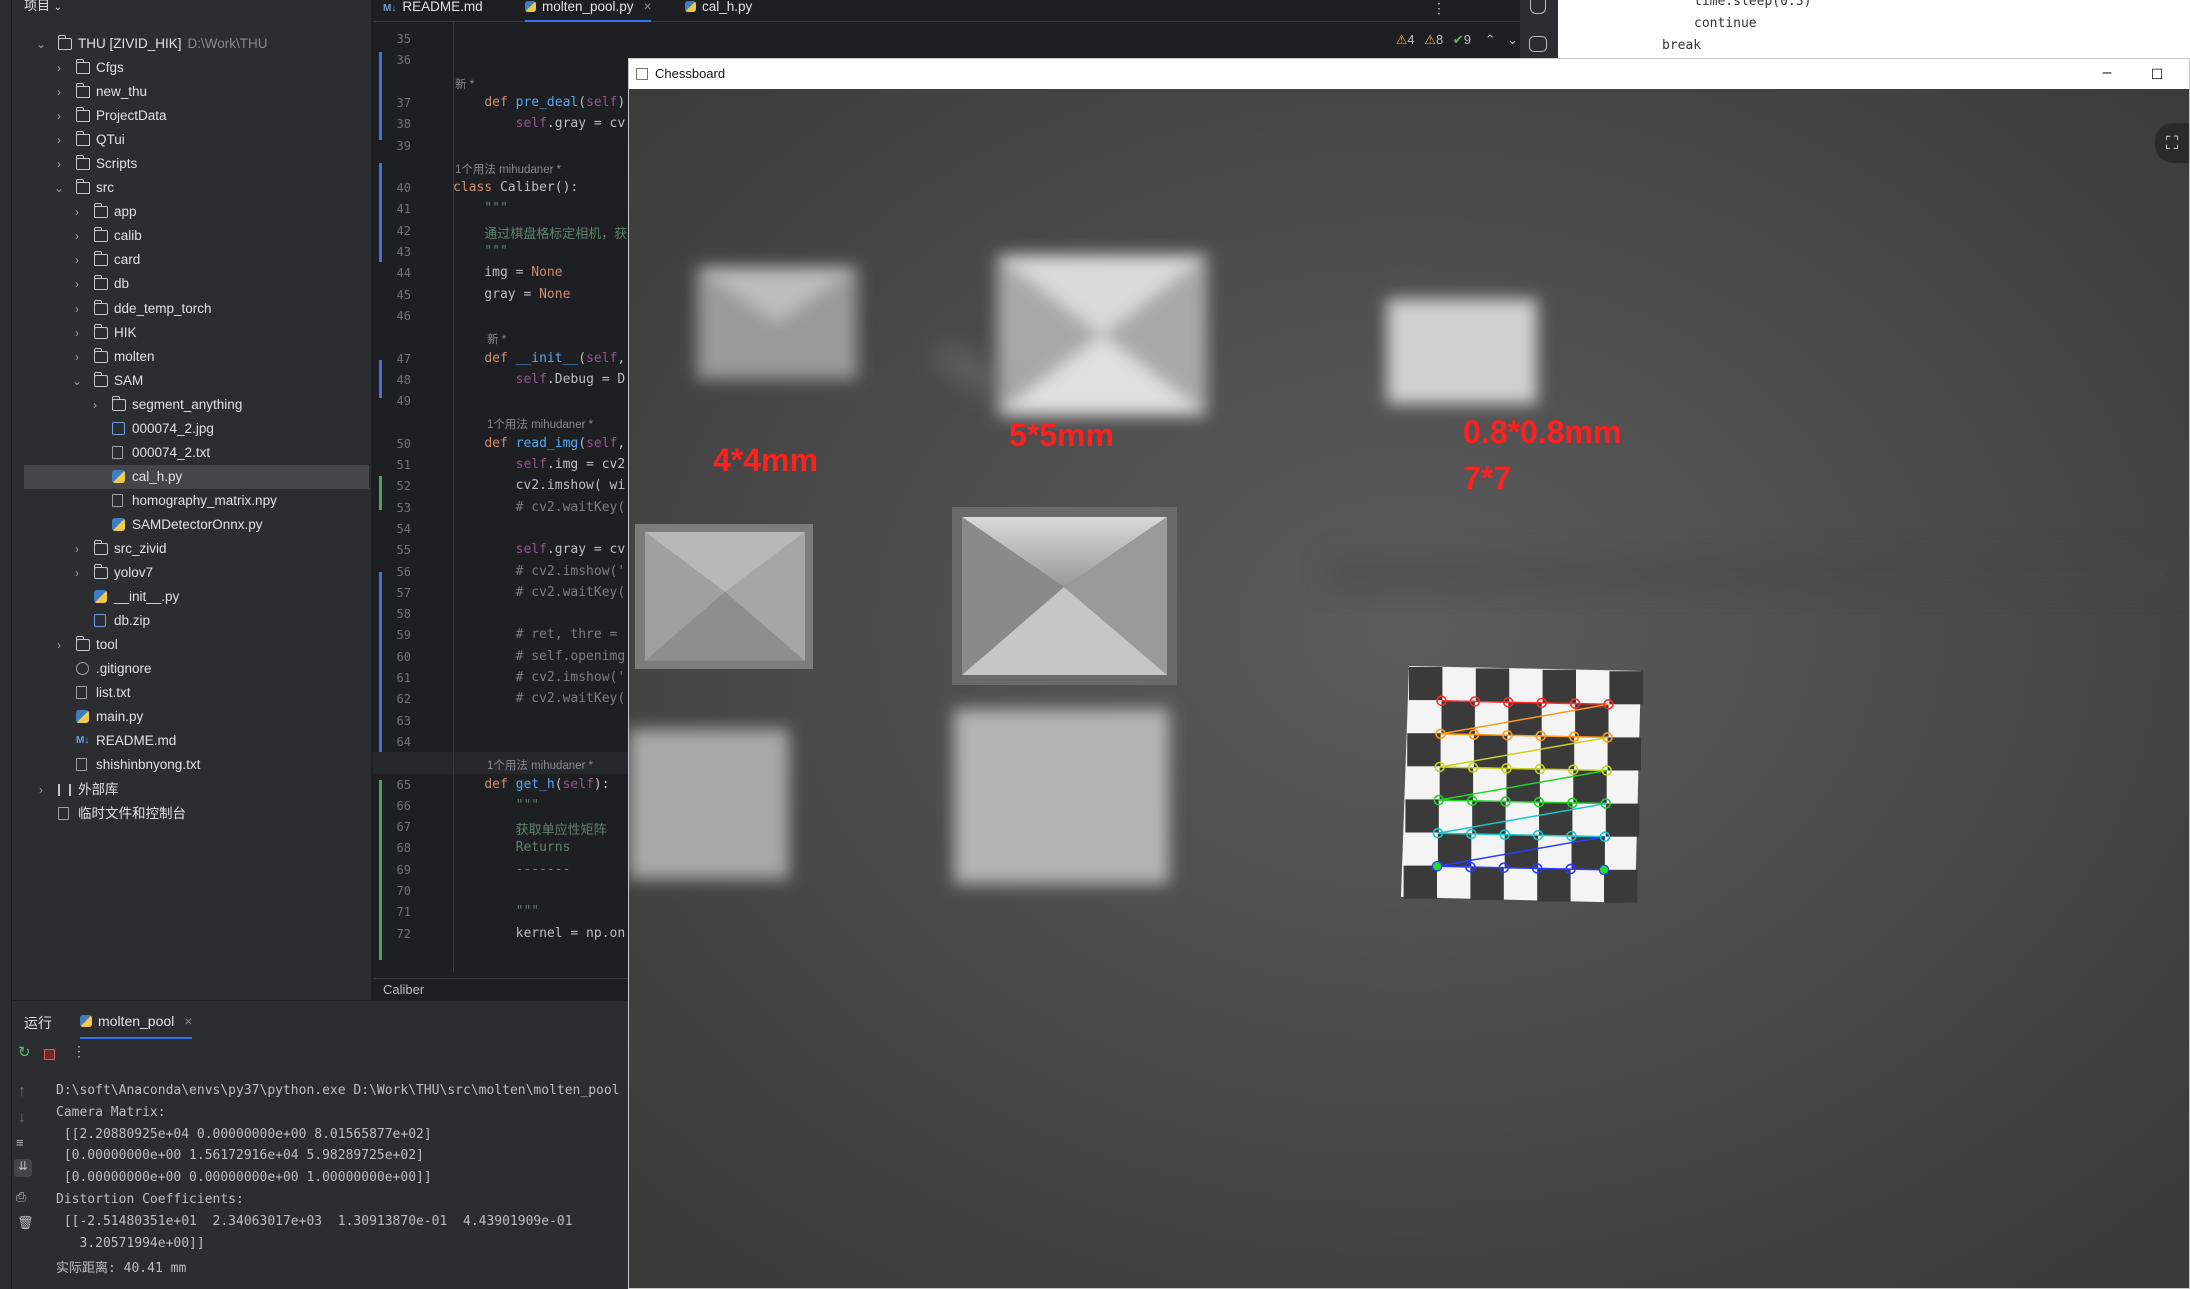 This screenshot has width=2190, height=1289. Describe the element at coordinates (531, 784) in the screenshot. I see `code-line: def get_h(self):` at that location.